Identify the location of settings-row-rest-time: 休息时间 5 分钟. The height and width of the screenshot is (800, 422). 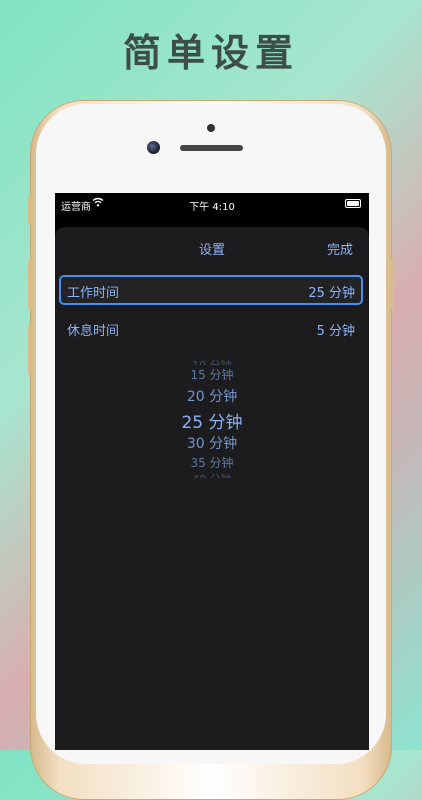
(211, 328).